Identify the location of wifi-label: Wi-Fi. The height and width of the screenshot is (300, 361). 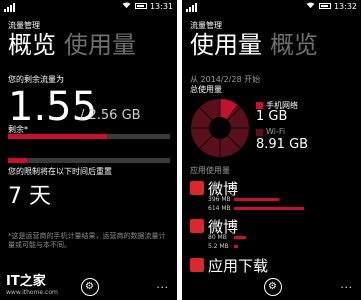
(276, 131).